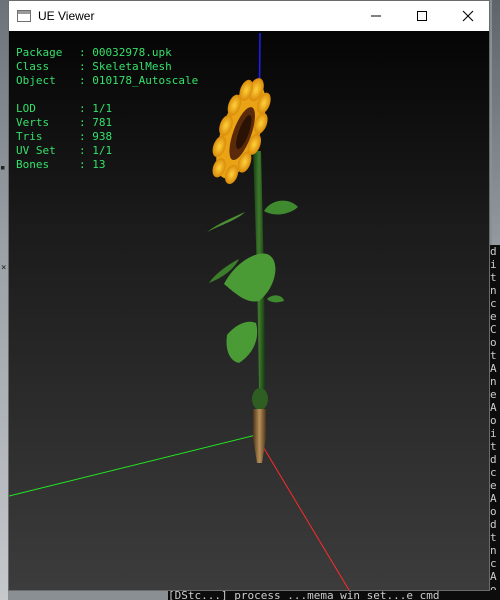 This screenshot has height=600, width=500. What do you see at coordinates (241, 131) in the screenshot?
I see `sunflower-head` at bounding box center [241, 131].